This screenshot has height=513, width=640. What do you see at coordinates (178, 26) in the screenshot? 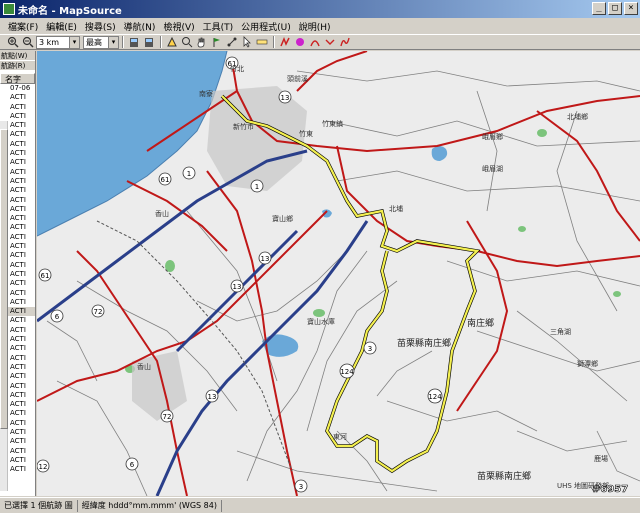
I see `menu-view: 檢視(V)` at bounding box center [178, 26].